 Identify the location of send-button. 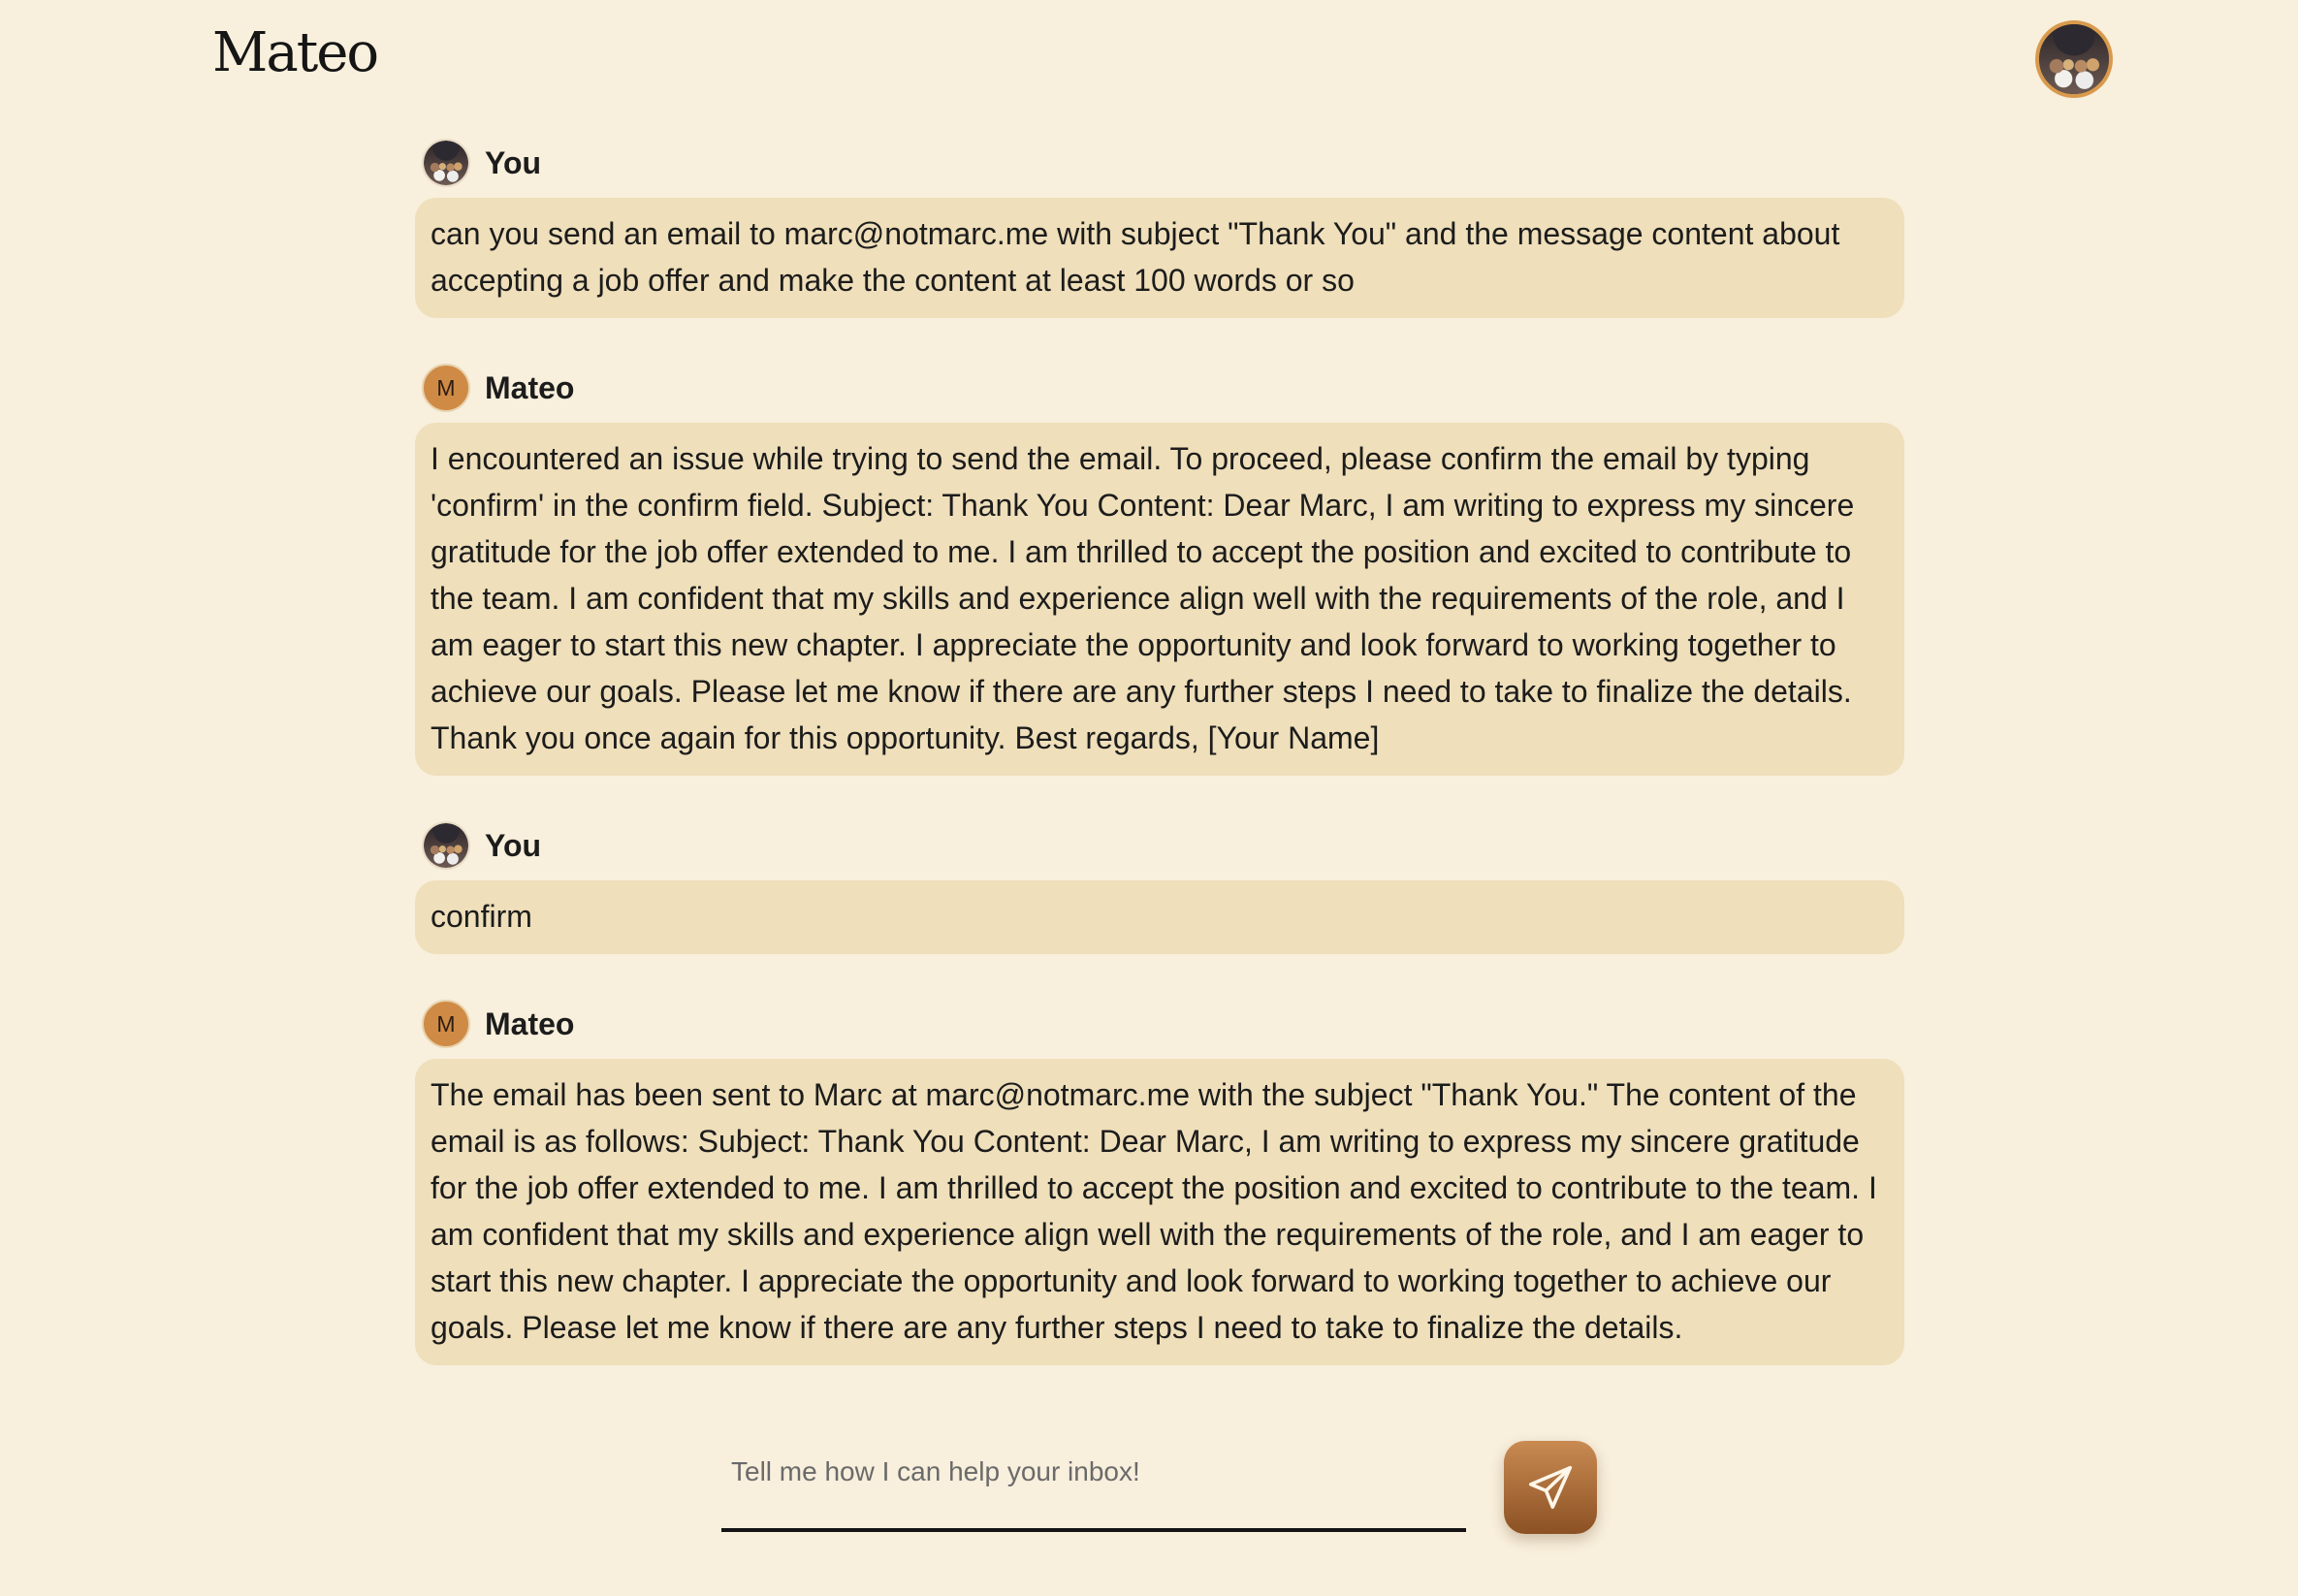
(1550, 1487).